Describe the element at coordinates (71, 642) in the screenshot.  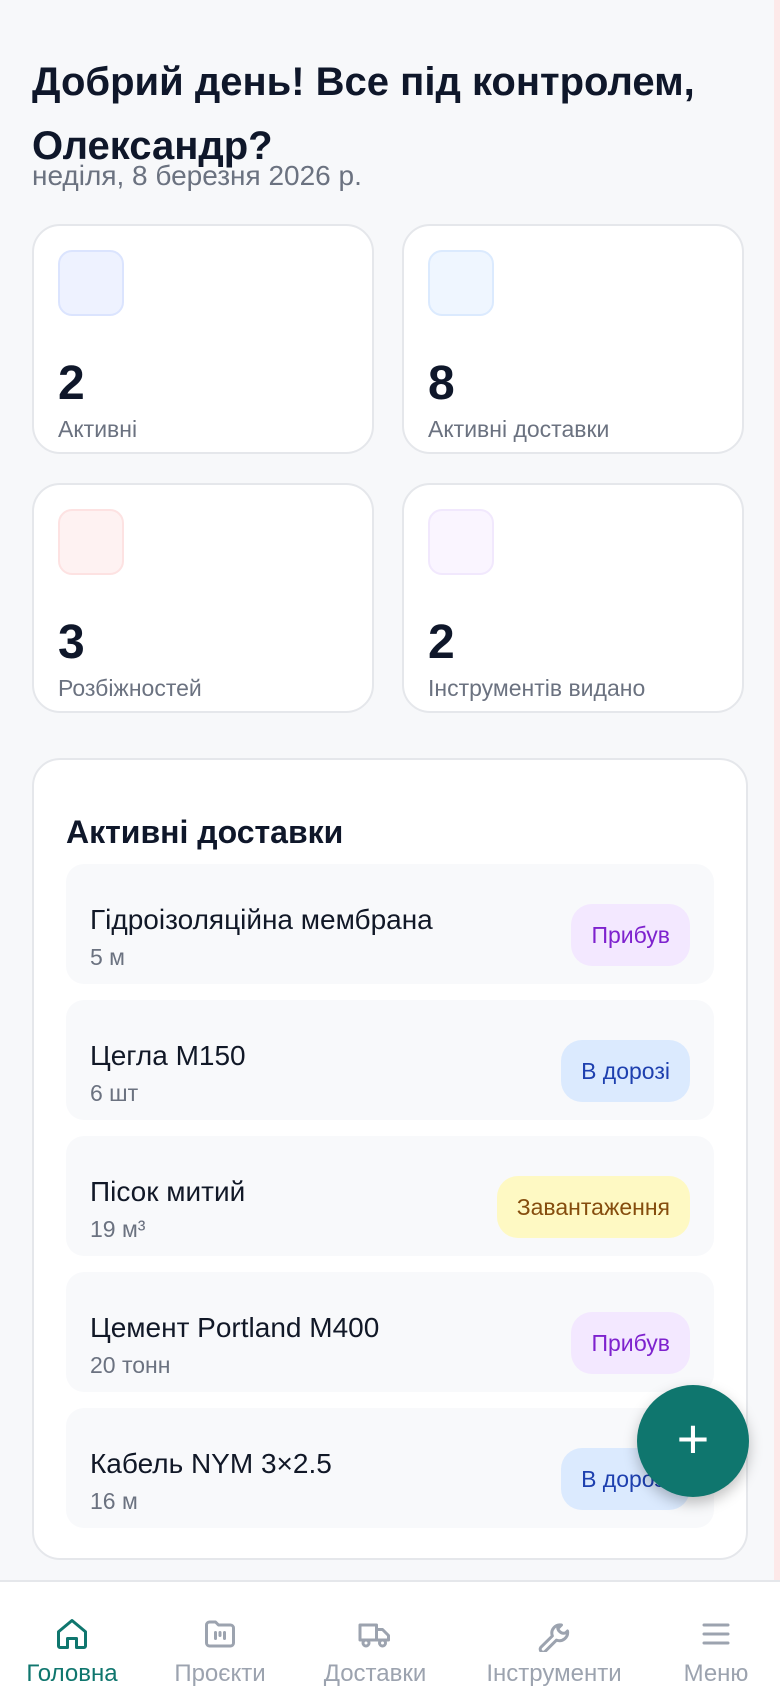
I see `stat-value: 3` at that location.